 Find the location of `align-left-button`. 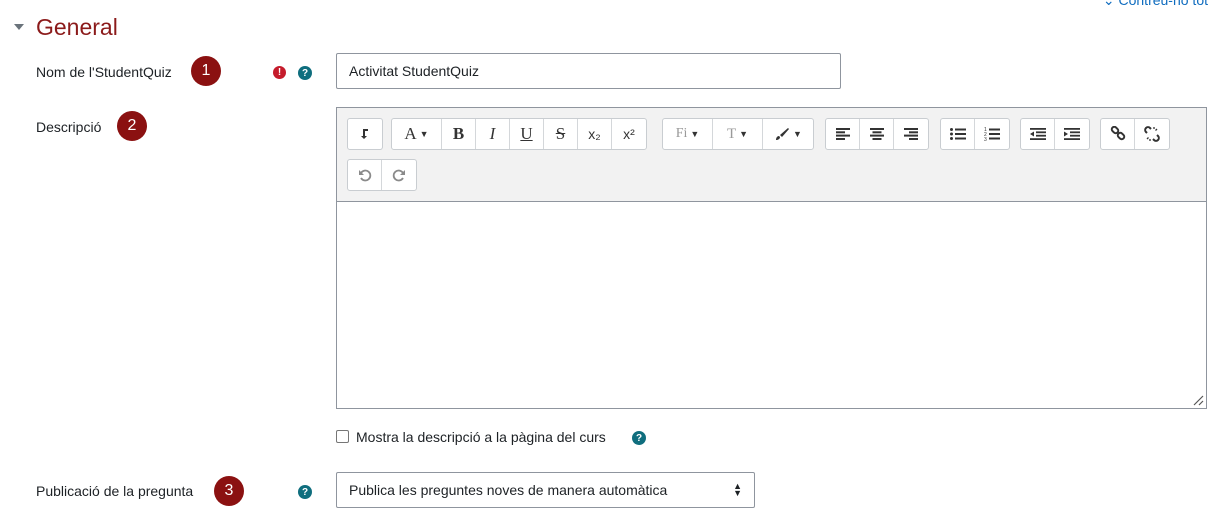

align-left-button is located at coordinates (843, 134).